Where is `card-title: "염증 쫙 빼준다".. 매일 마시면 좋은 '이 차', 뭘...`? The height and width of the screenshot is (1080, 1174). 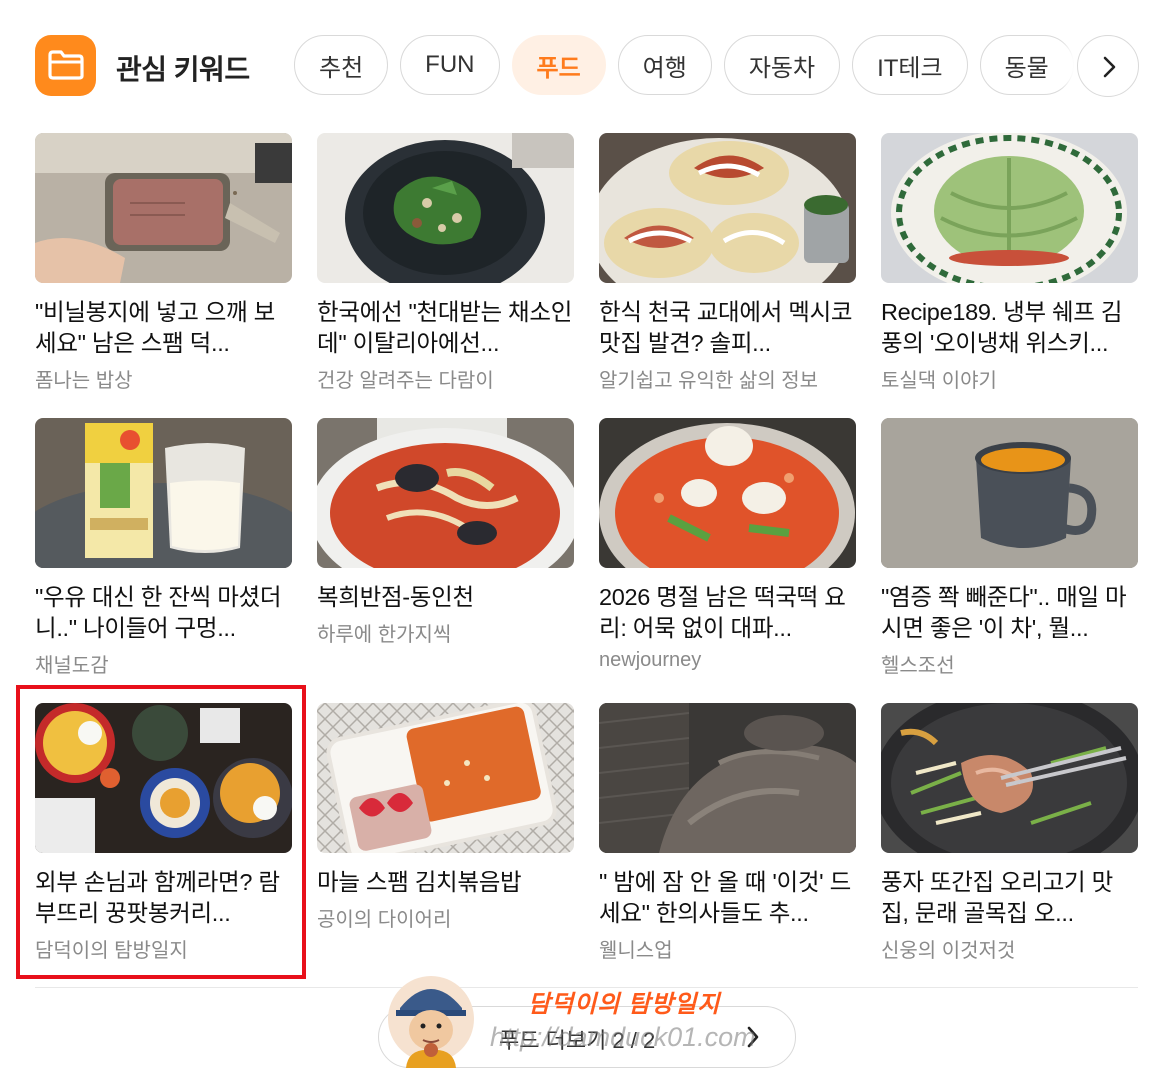
card-title: "염증 쫙 빼준다".. 매일 마시면 좋은 '이 차', 뭘... is located at coordinates (1010, 613).